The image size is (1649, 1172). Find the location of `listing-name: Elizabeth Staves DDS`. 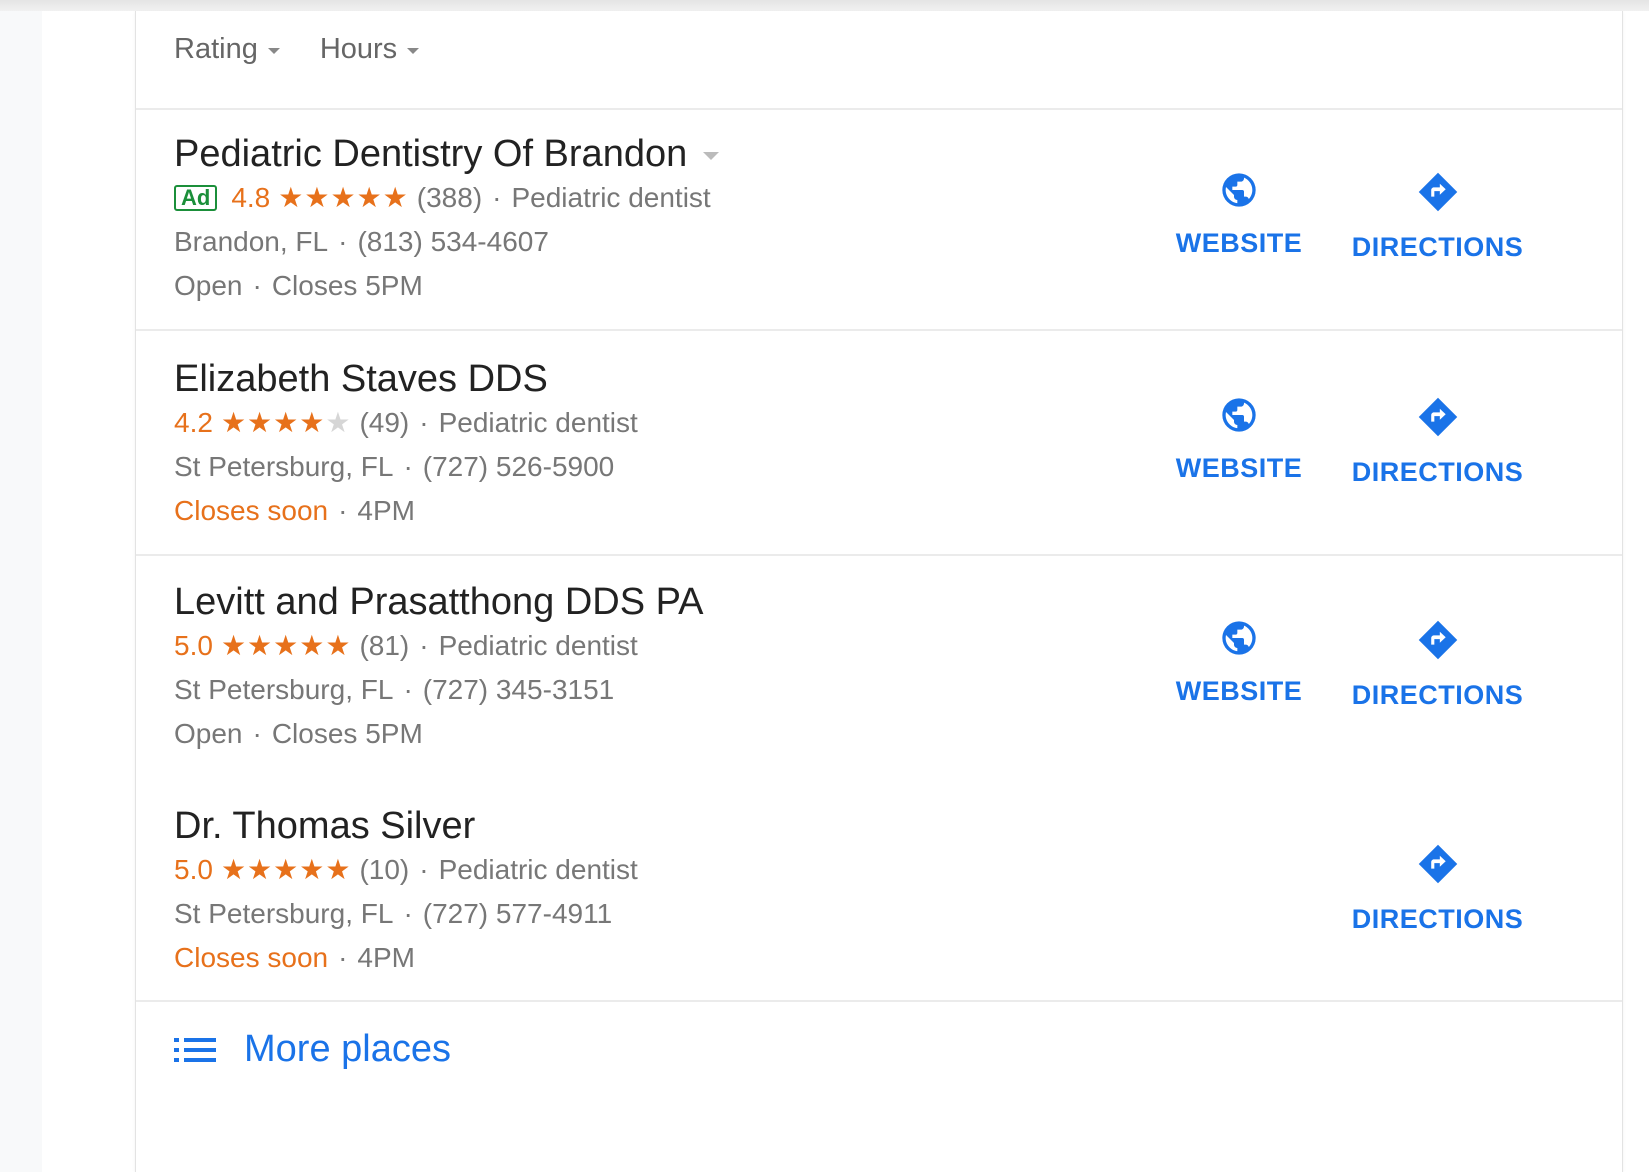

listing-name: Elizabeth Staves DDS is located at coordinates (406, 379).